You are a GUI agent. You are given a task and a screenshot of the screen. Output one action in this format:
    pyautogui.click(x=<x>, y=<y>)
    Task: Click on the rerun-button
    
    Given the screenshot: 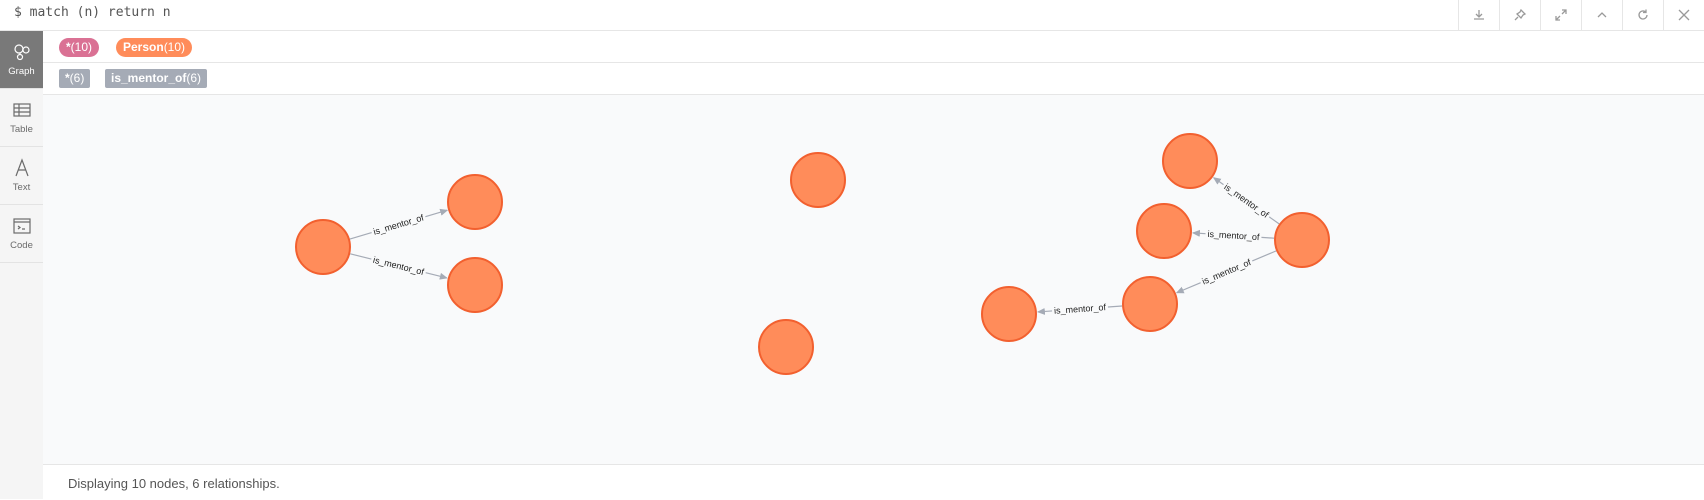 What is the action you would take?
    pyautogui.click(x=1642, y=15)
    